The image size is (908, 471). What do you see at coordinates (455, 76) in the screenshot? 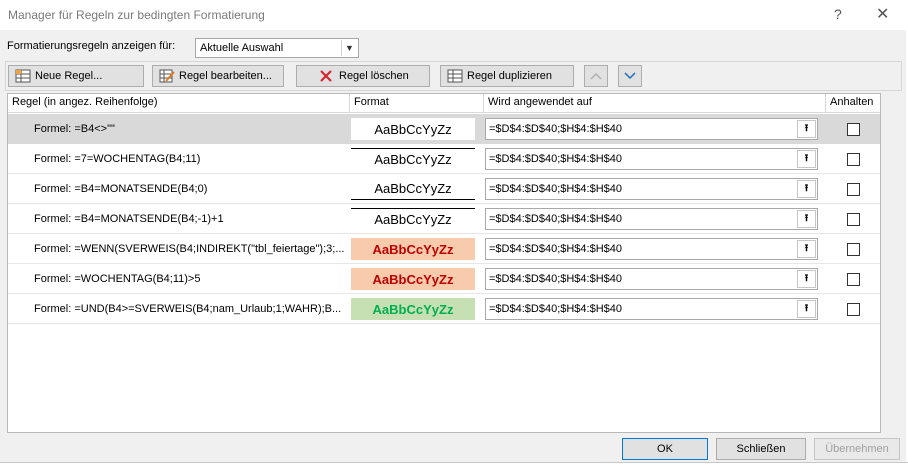
I see `duplicate-rule-icon` at bounding box center [455, 76].